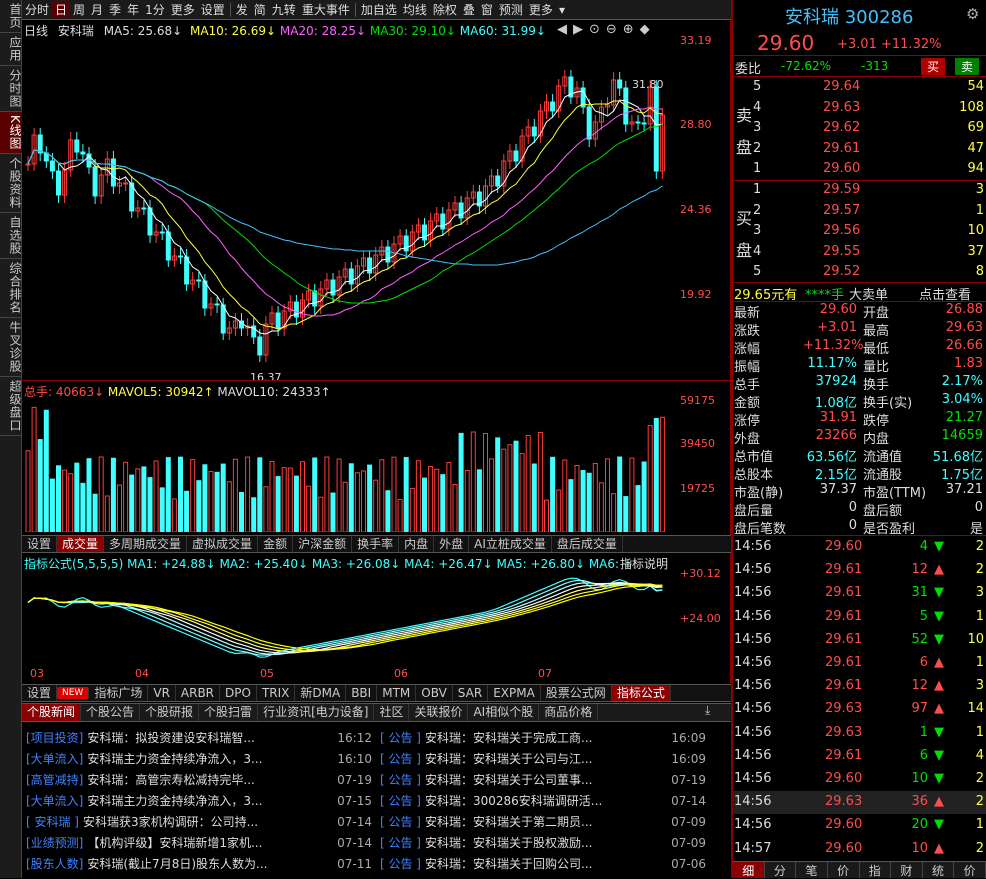  Describe the element at coordinates (514, 693) in the screenshot. I see `ind_tabs-12: EXPMA` at that location.